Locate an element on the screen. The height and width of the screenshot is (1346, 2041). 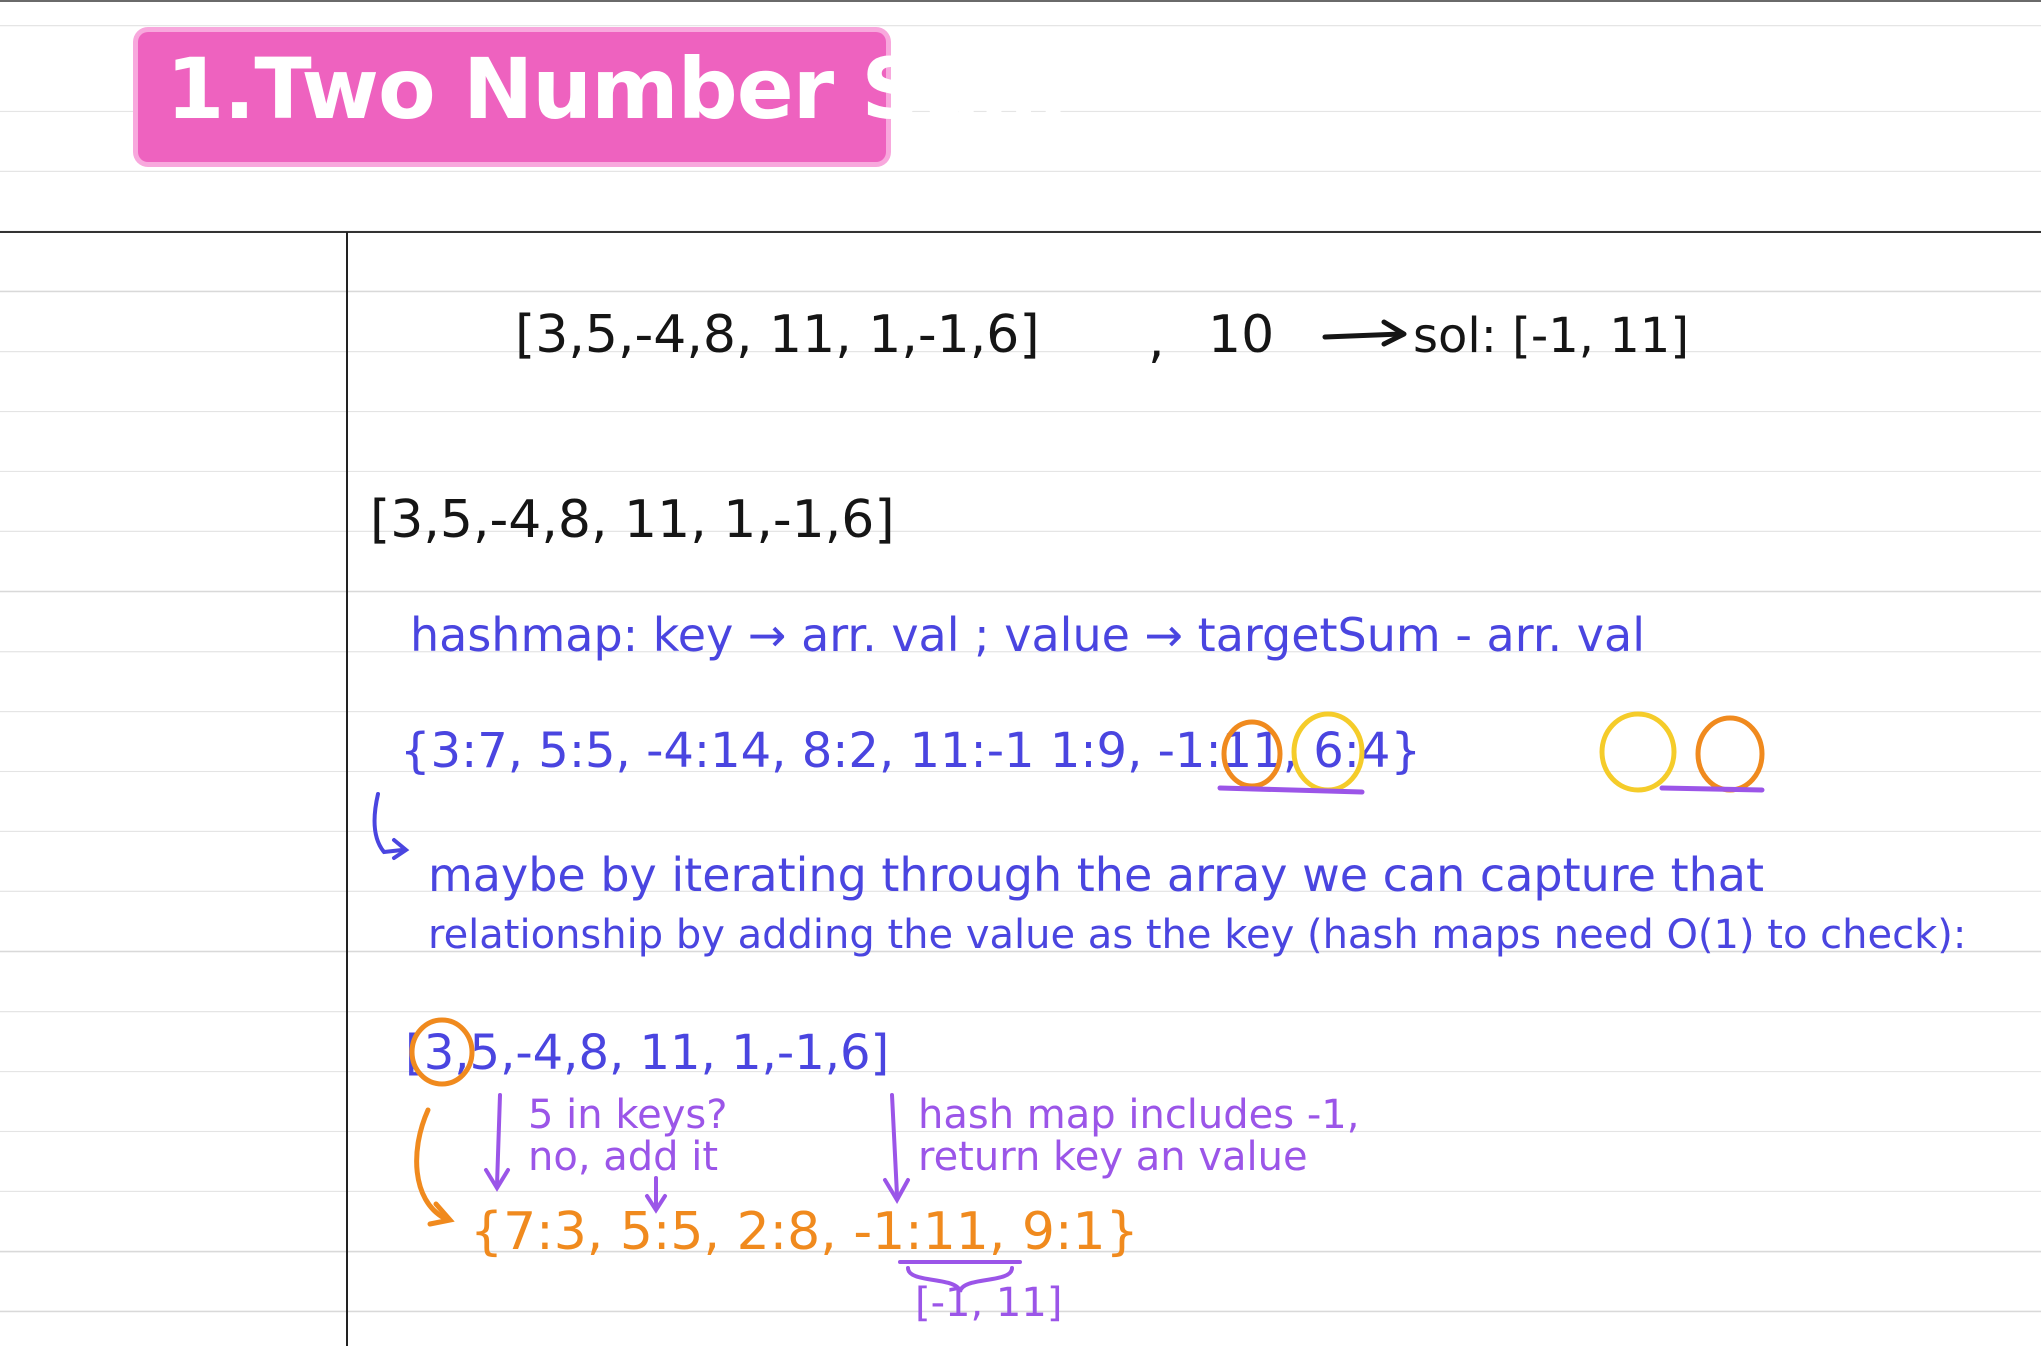
annotation-add-it: no, add it is located at coordinates (623, 1157).